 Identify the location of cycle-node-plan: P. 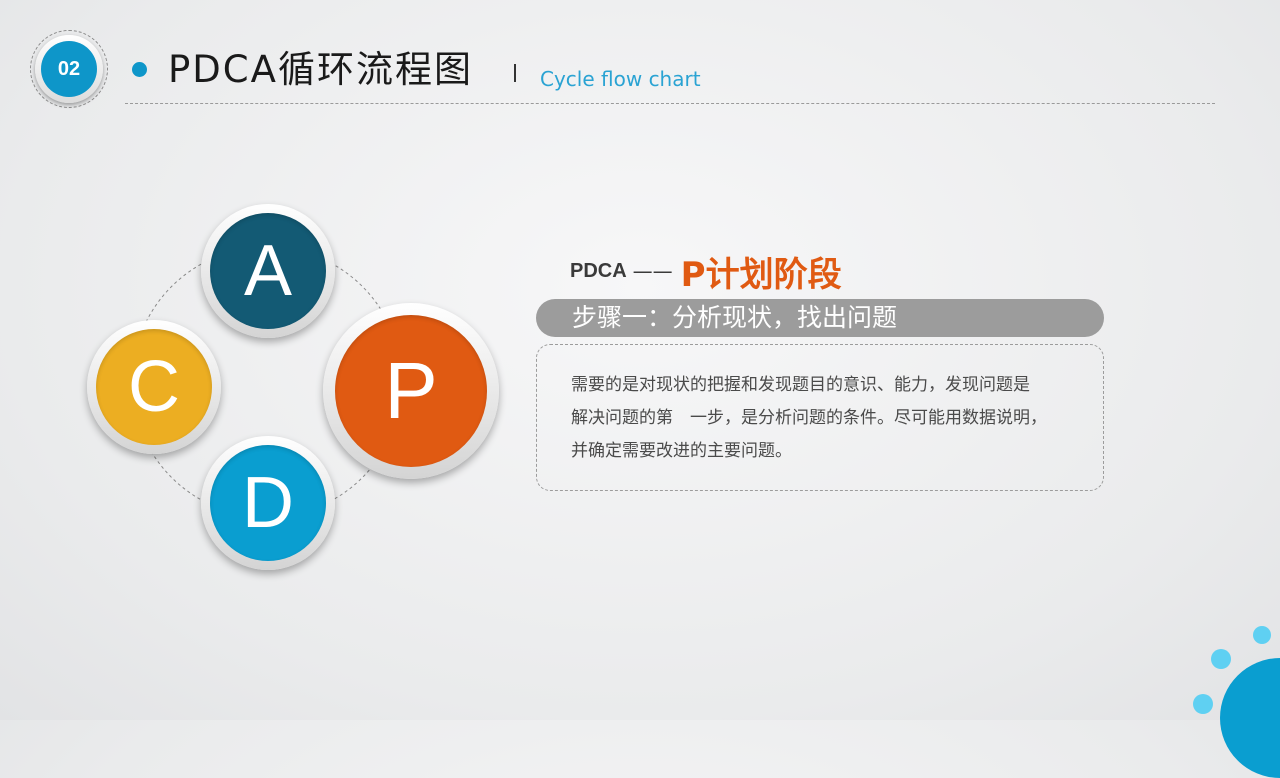
(411, 391).